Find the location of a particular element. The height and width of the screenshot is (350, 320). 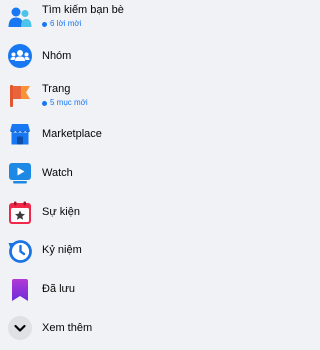

sidebar-item-label: Đã lưu is located at coordinates (59, 289).